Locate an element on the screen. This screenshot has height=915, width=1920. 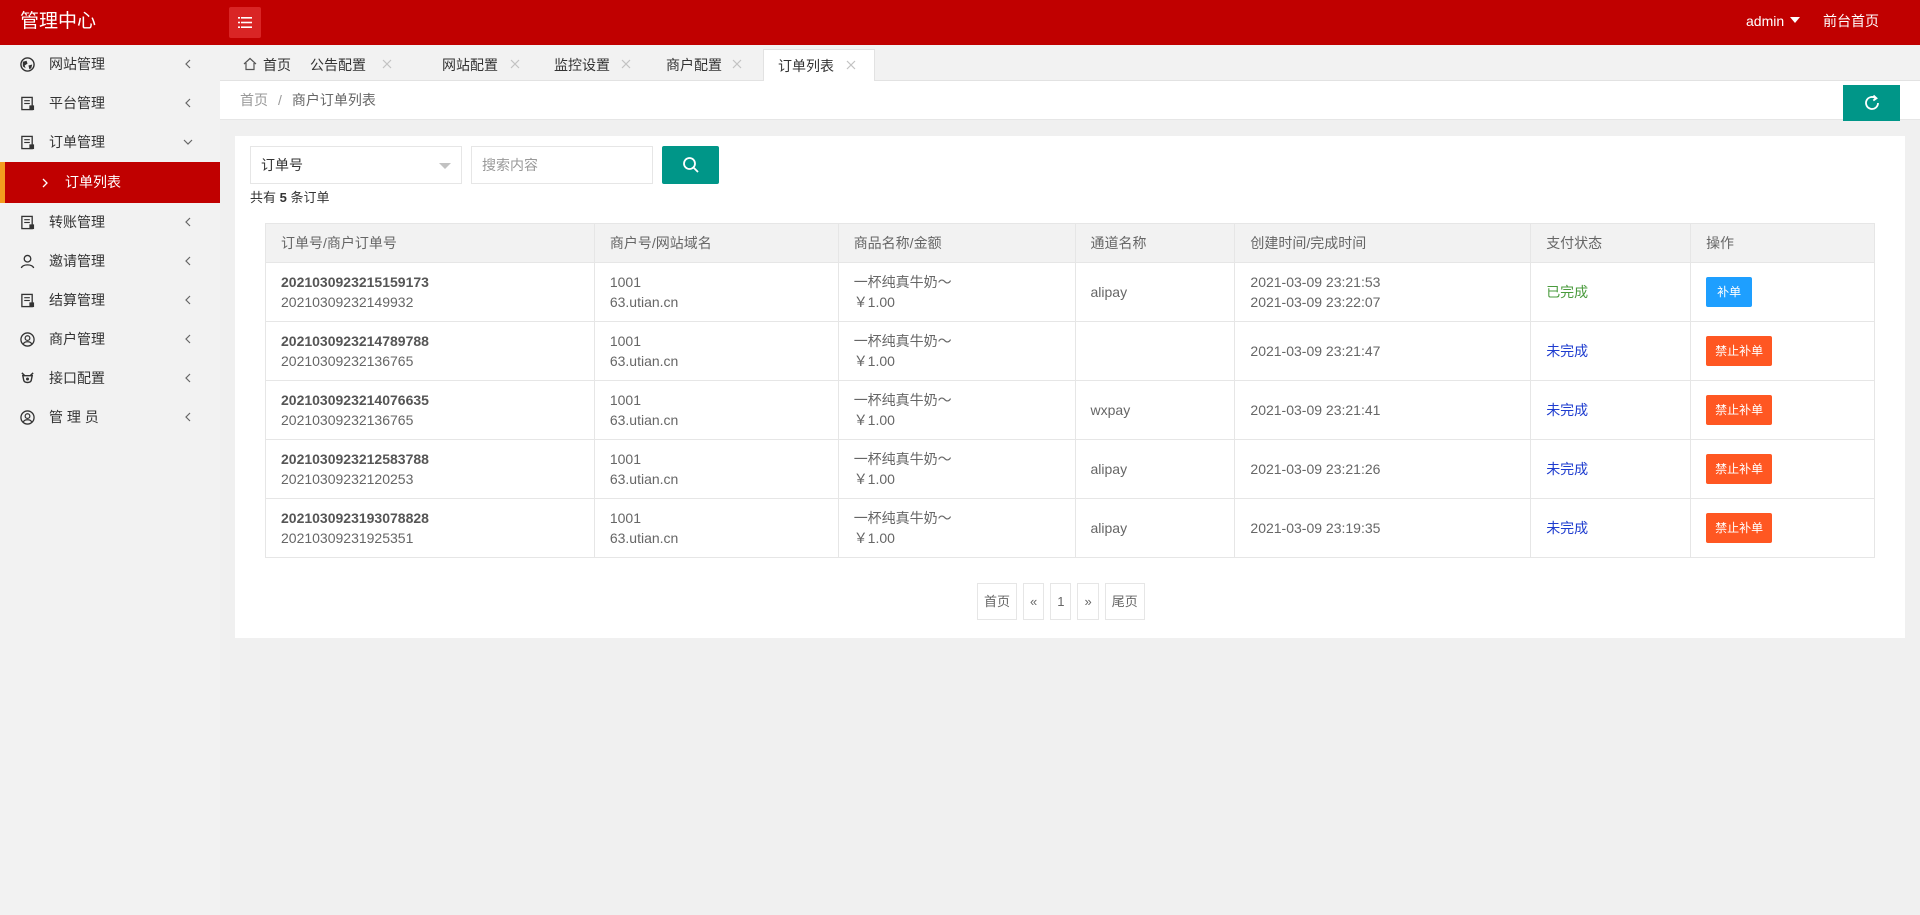
status-badge: 已完成 is located at coordinates (1567, 292).